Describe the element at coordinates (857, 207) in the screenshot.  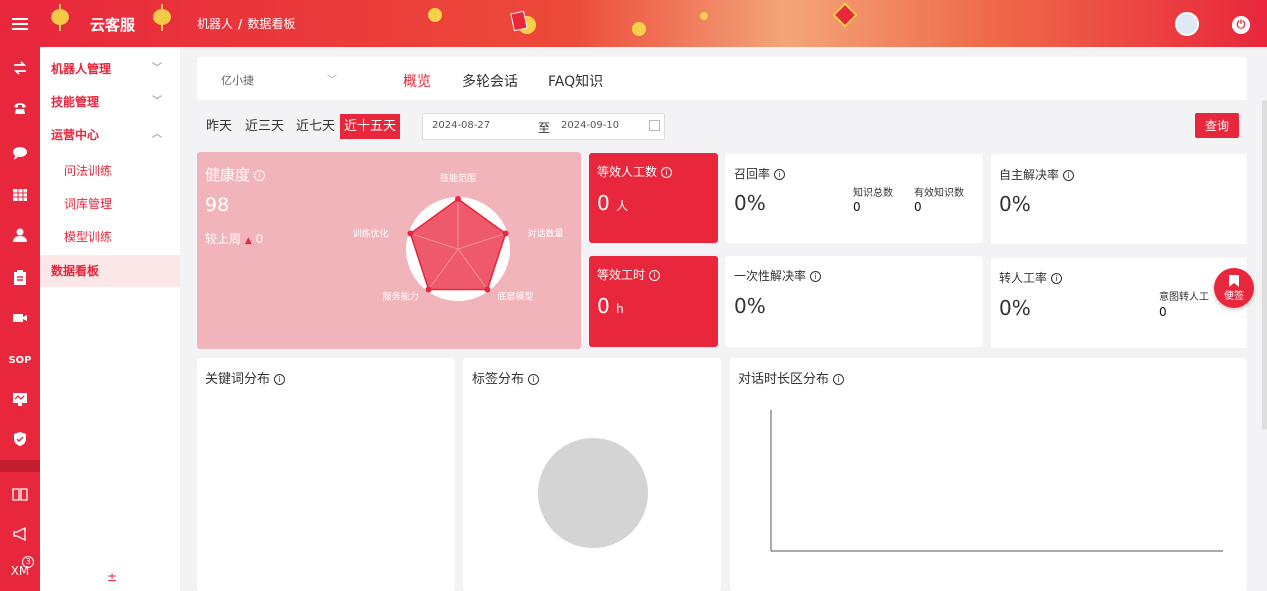
I see `knowledge-total-value: 0` at that location.